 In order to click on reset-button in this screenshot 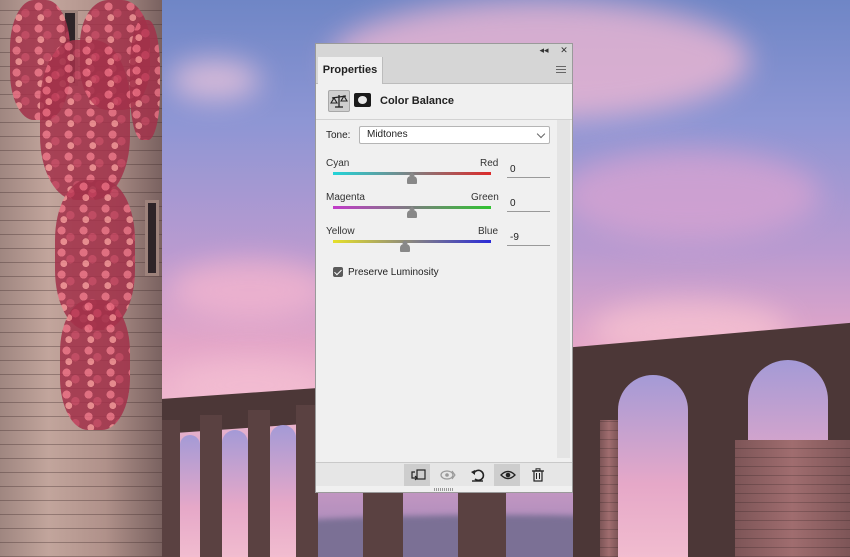, I will do `click(477, 475)`.